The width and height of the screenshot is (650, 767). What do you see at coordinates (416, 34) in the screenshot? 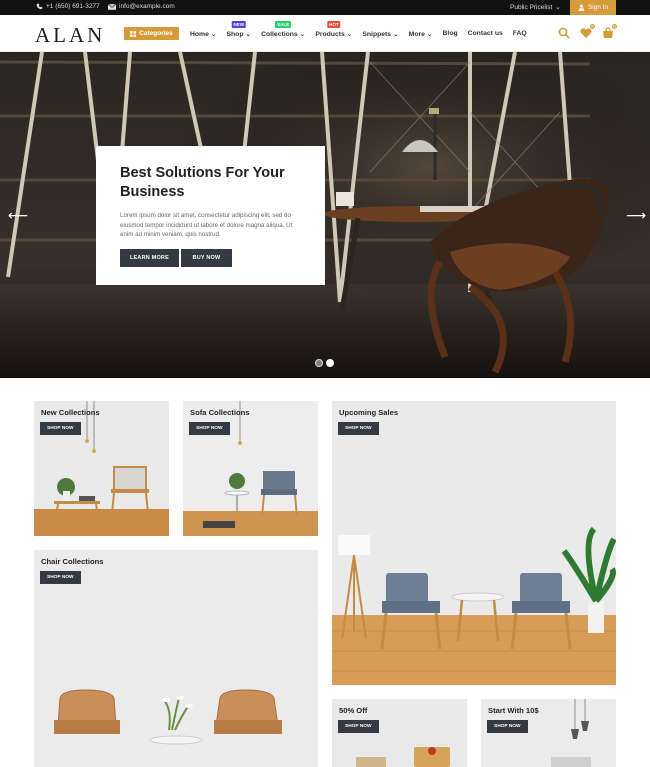
I see `nav-label: More` at bounding box center [416, 34].